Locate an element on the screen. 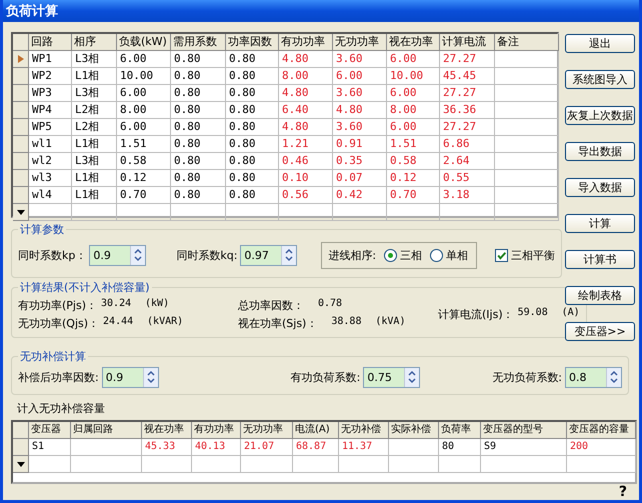 The height and width of the screenshot is (503, 642). action-button: 退出 is located at coordinates (600, 43).